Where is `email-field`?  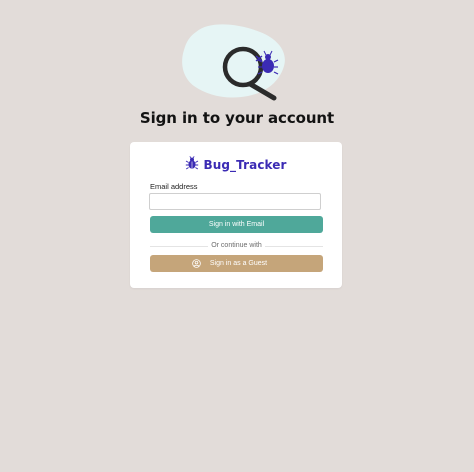
email-field is located at coordinates (235, 201).